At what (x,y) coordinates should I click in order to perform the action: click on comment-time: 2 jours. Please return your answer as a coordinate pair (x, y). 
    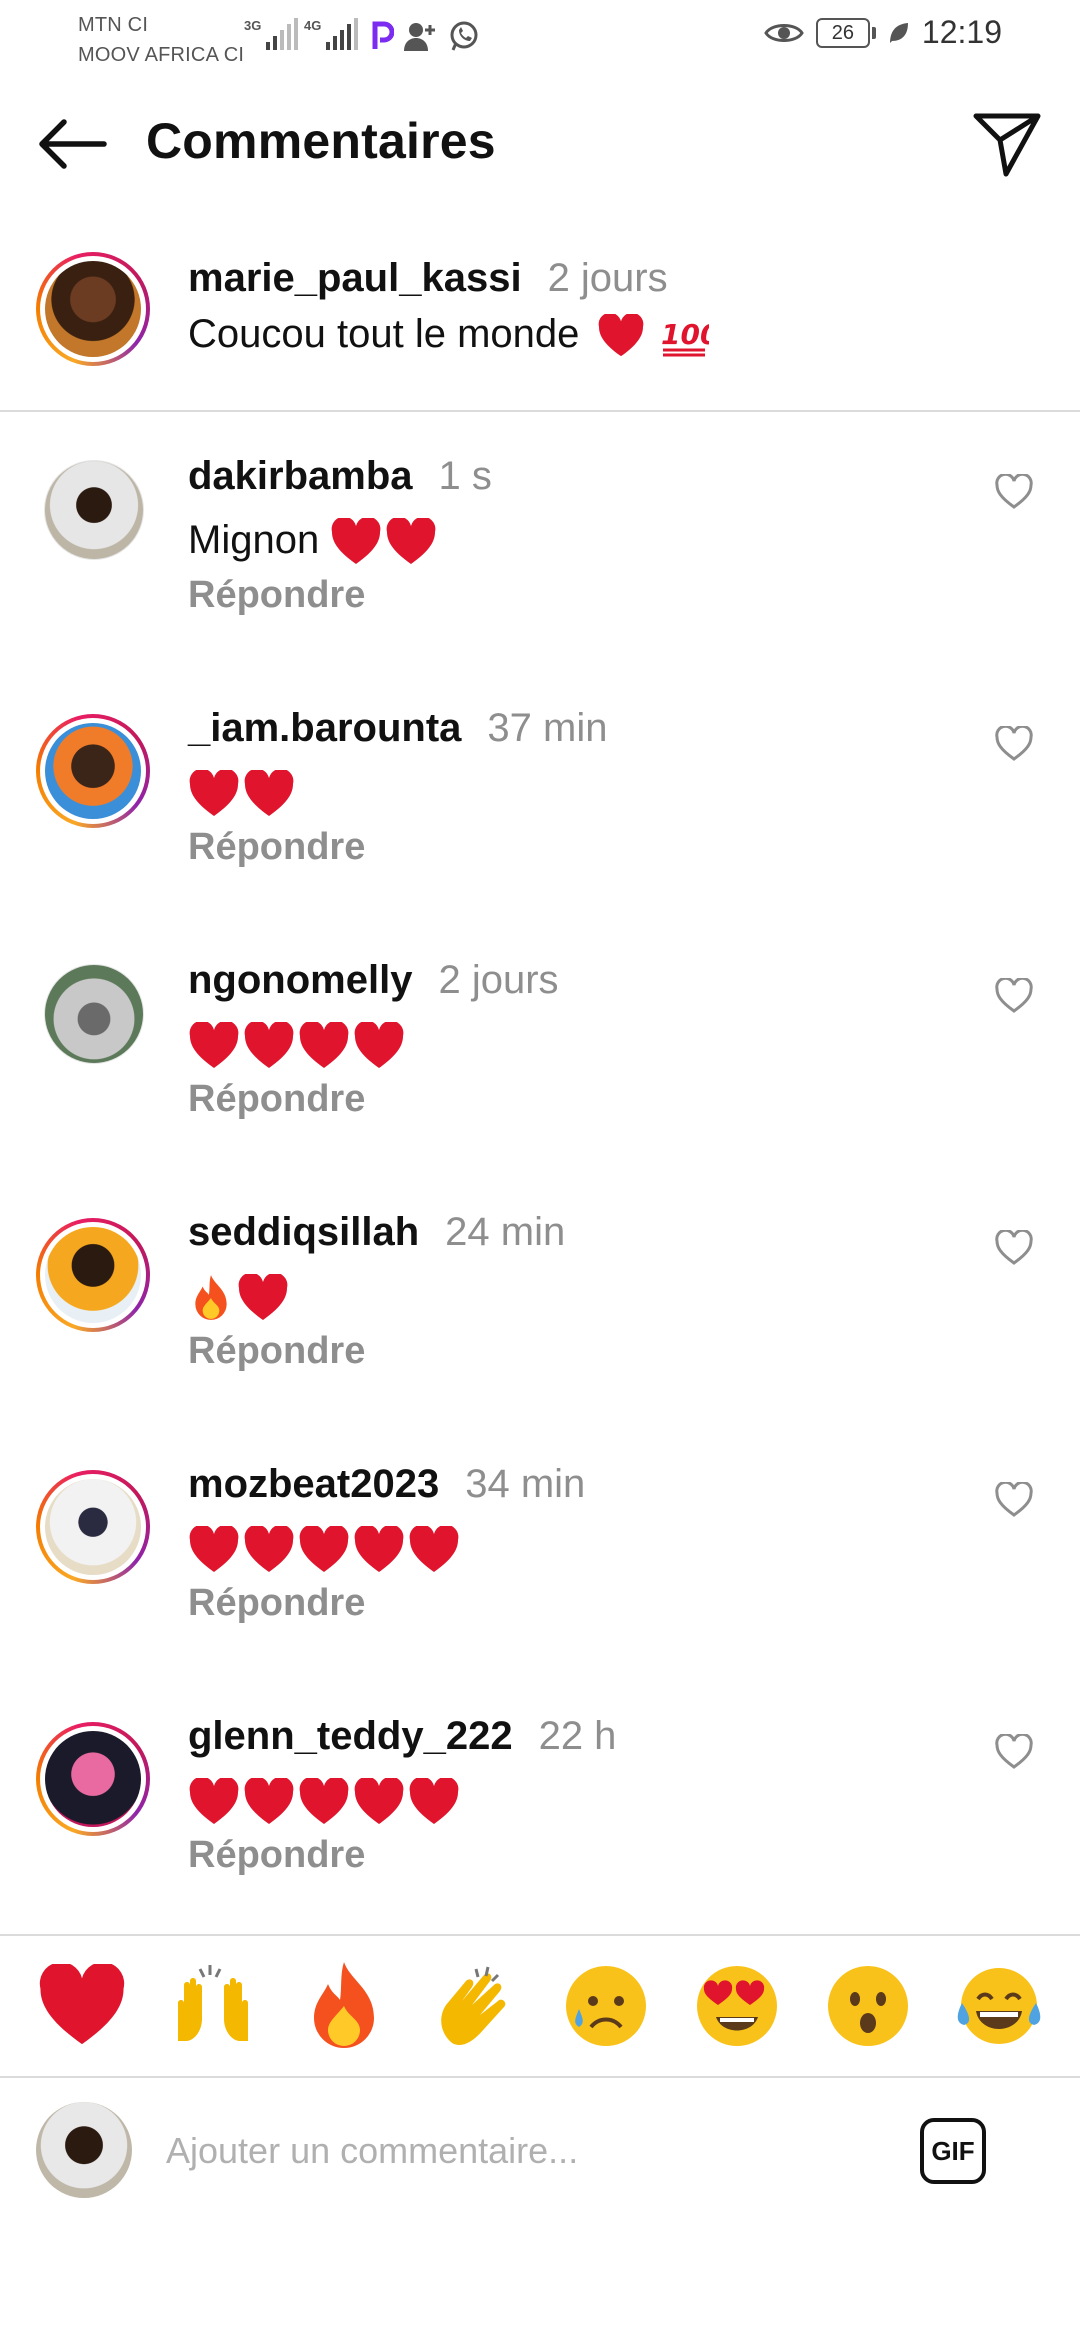
    Looking at the image, I should click on (498, 980).